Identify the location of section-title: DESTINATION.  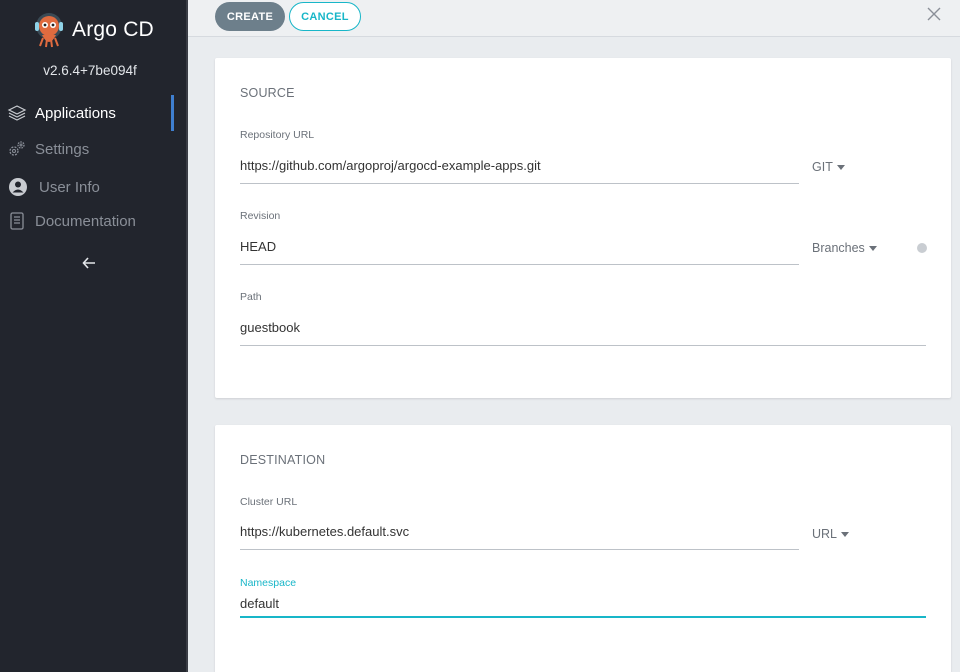
(283, 460).